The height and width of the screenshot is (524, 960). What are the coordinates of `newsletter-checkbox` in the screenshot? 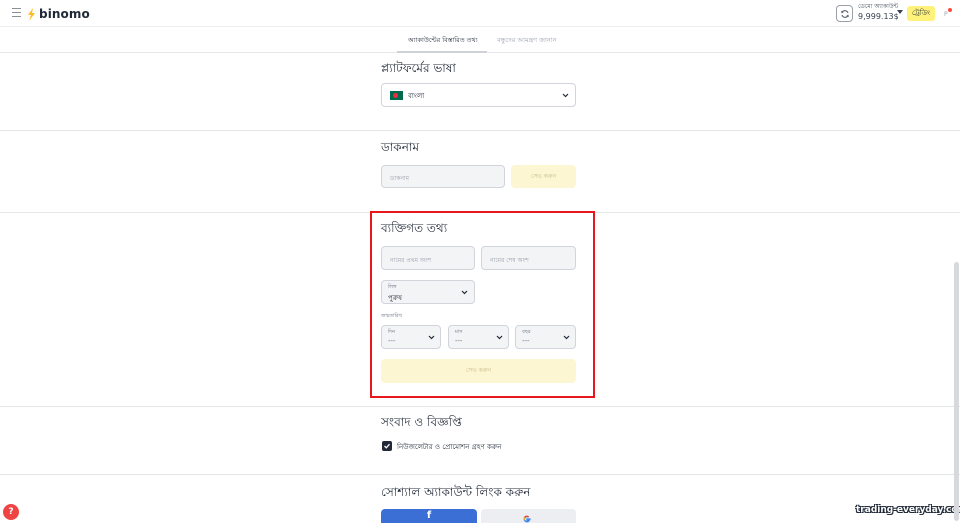 It's located at (387, 446).